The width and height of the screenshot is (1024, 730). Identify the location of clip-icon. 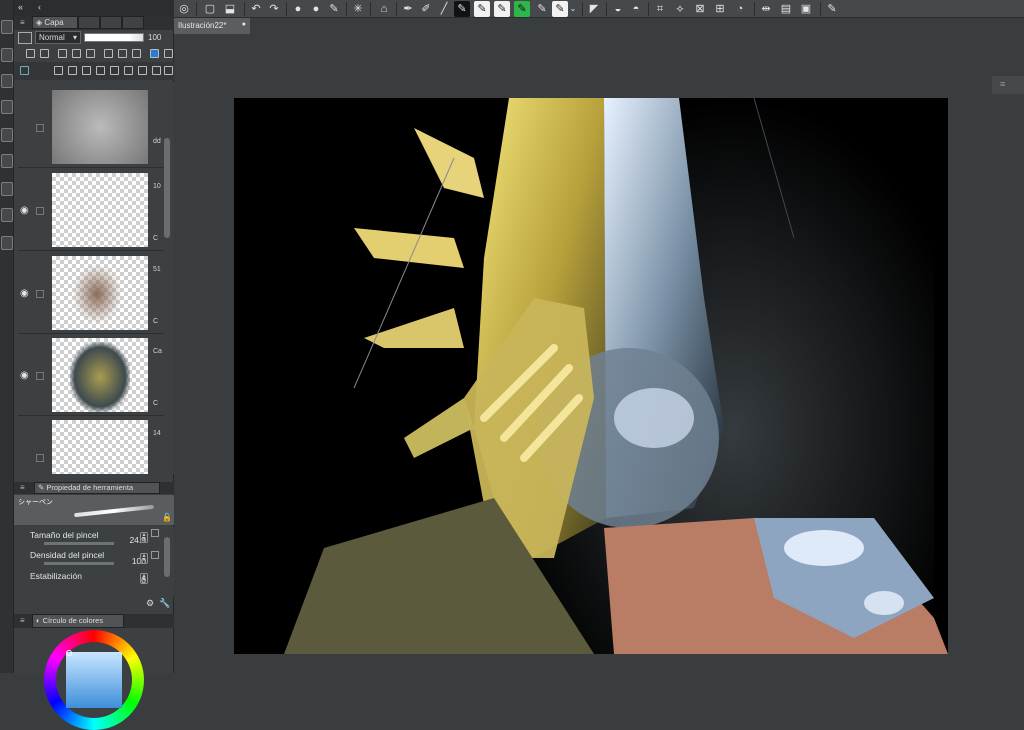
(30, 53).